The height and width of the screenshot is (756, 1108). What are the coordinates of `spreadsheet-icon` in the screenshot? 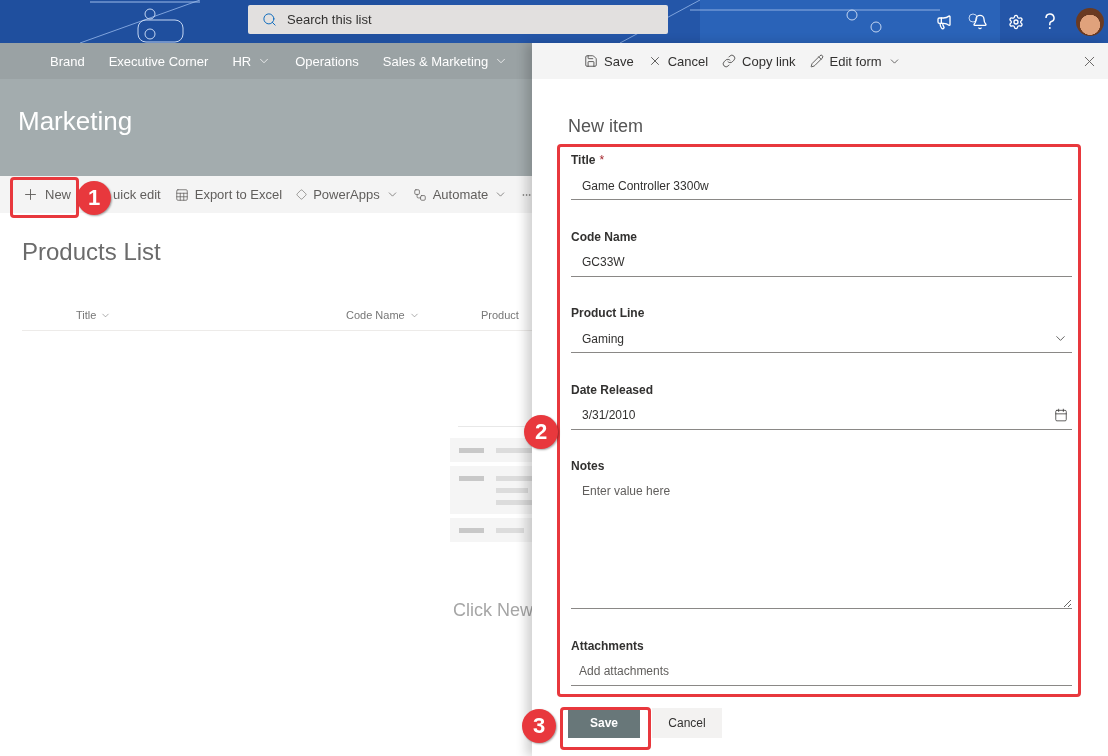 It's located at (181, 194).